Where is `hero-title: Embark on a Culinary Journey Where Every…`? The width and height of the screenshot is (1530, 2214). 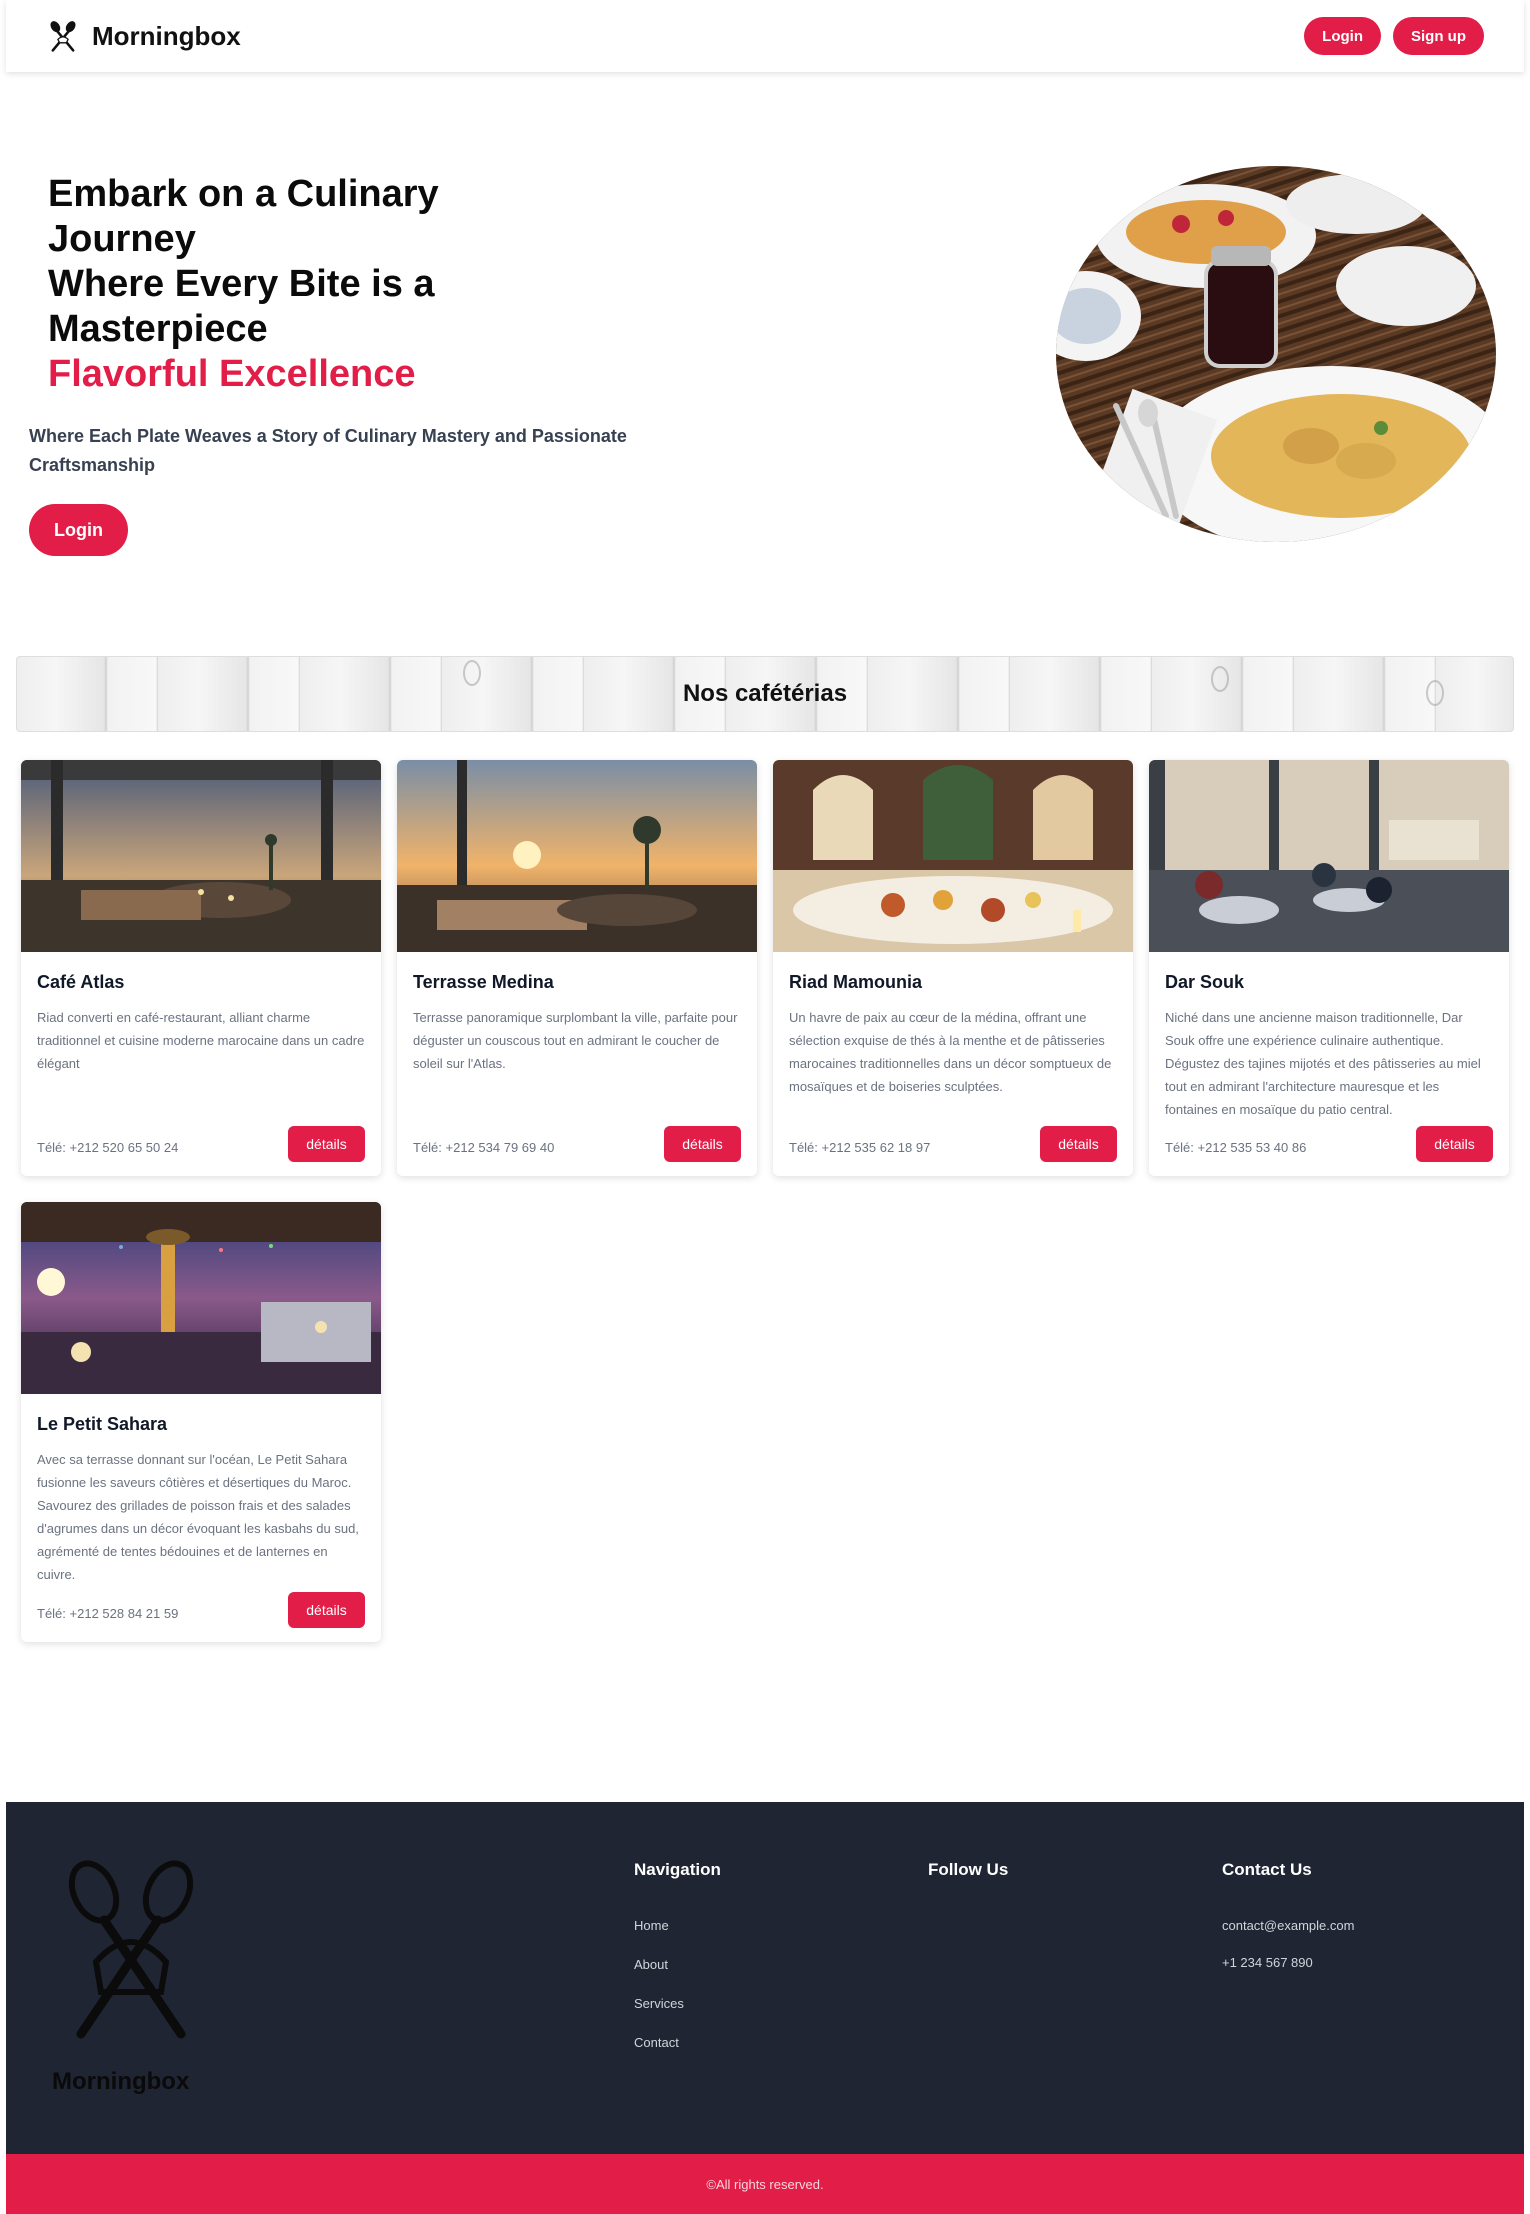 hero-title: Embark on a Culinary Journey Where Every… is located at coordinates (308, 284).